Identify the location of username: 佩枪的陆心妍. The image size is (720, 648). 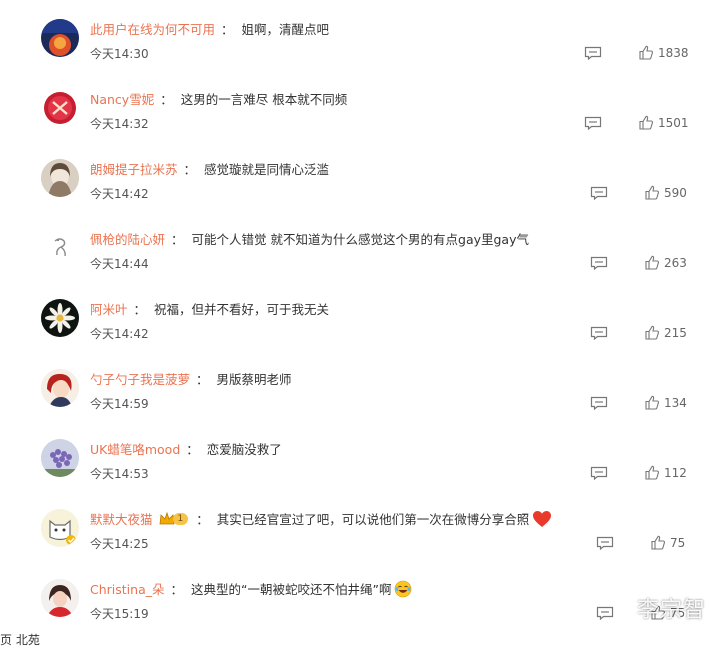
(127, 238).